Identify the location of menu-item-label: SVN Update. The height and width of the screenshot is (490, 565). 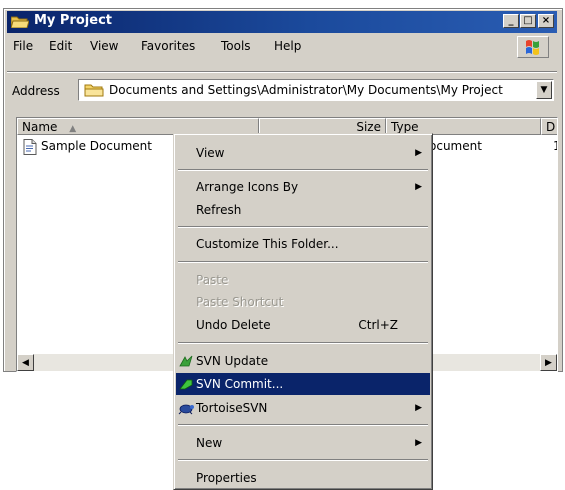
(232, 361).